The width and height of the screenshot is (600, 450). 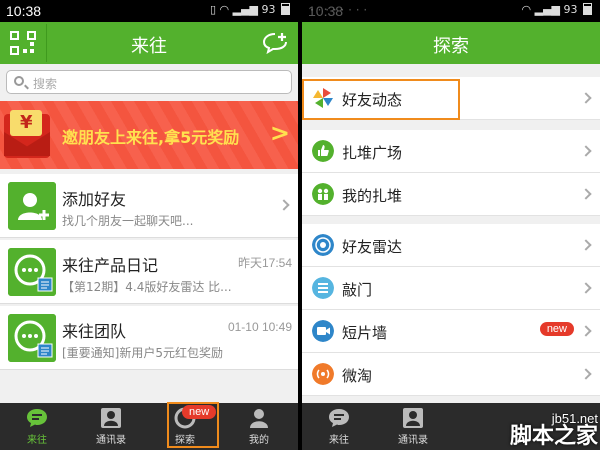 I want to click on status-bar: · · · · · · · · 10:38 ◠ ▂▄▆ 93, so click(x=451, y=11).